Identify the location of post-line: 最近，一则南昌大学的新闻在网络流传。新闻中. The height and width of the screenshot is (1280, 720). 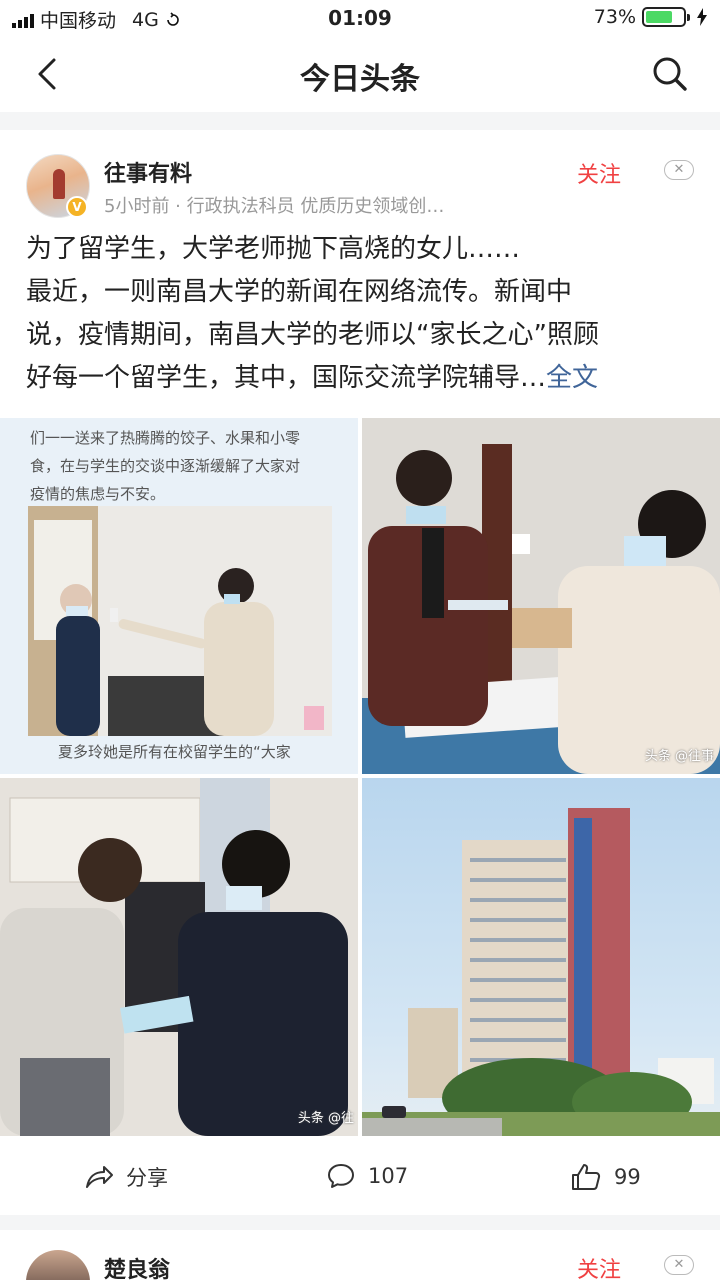
(299, 292).